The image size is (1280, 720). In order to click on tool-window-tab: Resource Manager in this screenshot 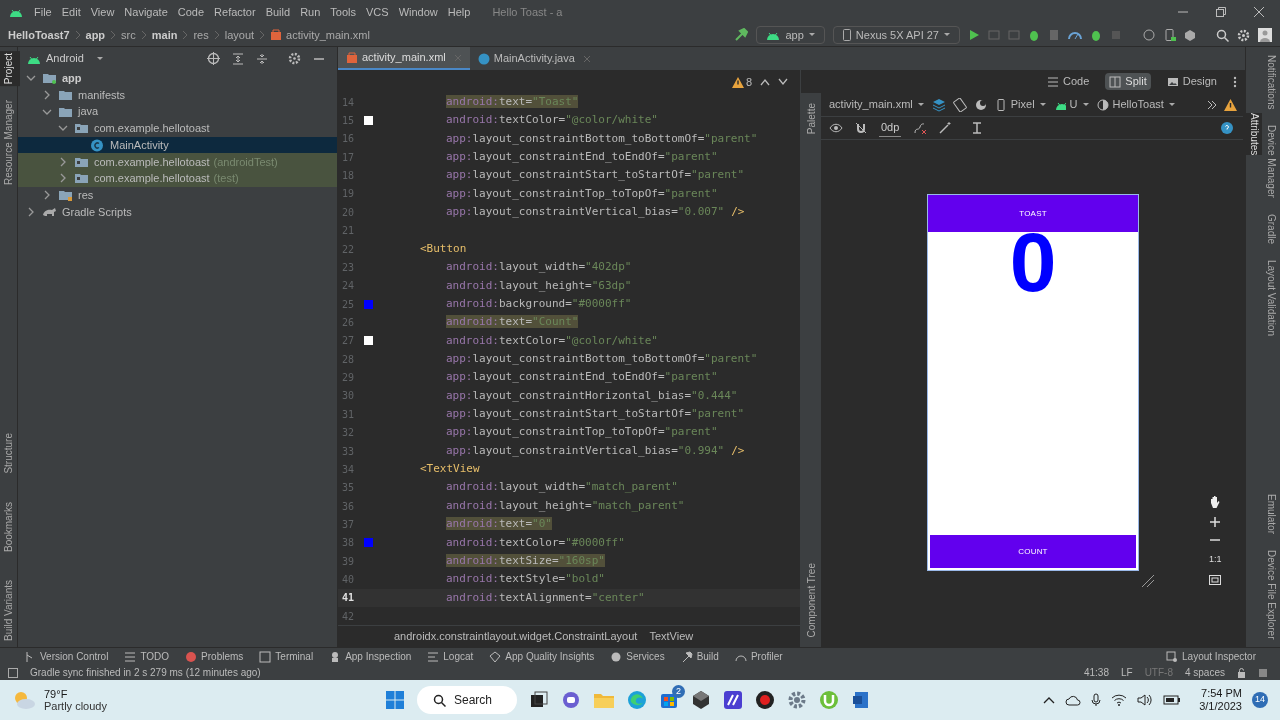, I will do `click(10, 143)`.